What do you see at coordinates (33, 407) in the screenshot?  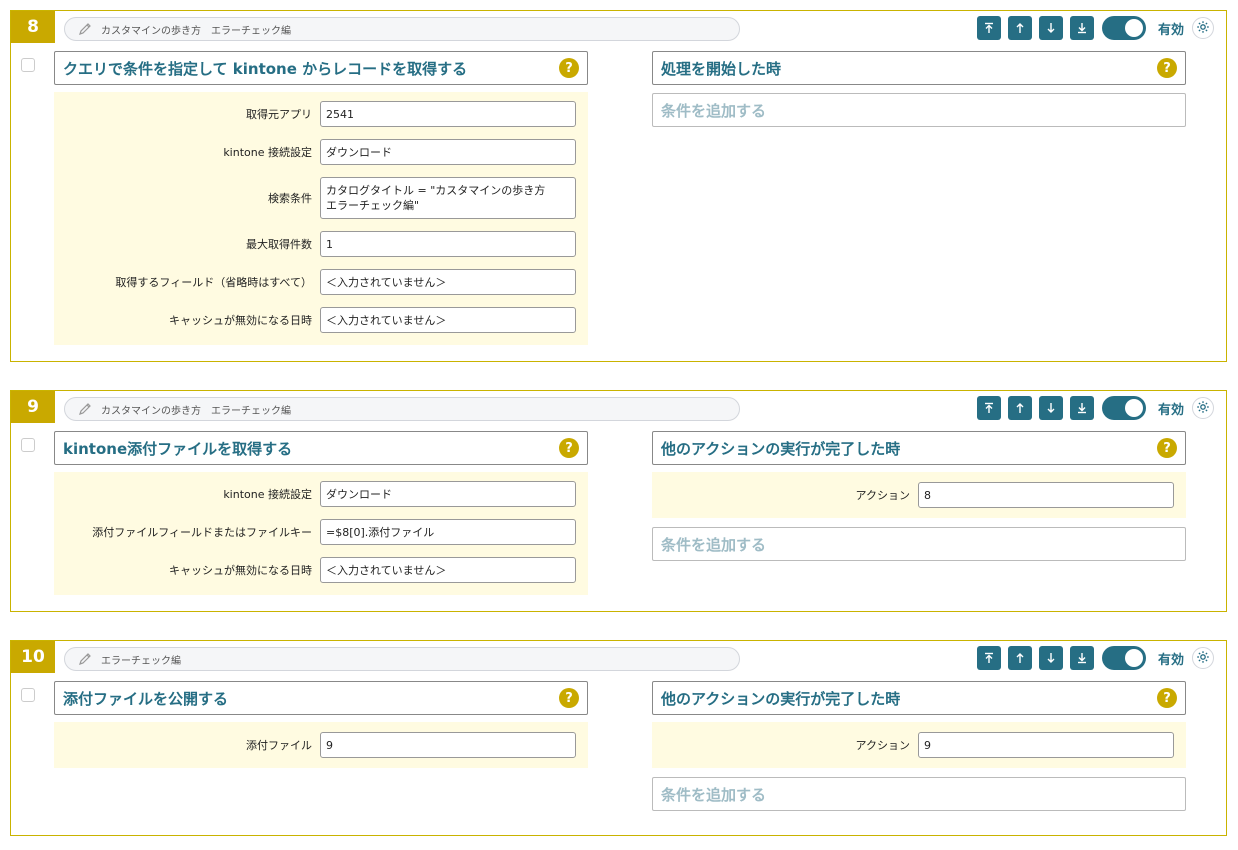 I see `rule-number: 9` at bounding box center [33, 407].